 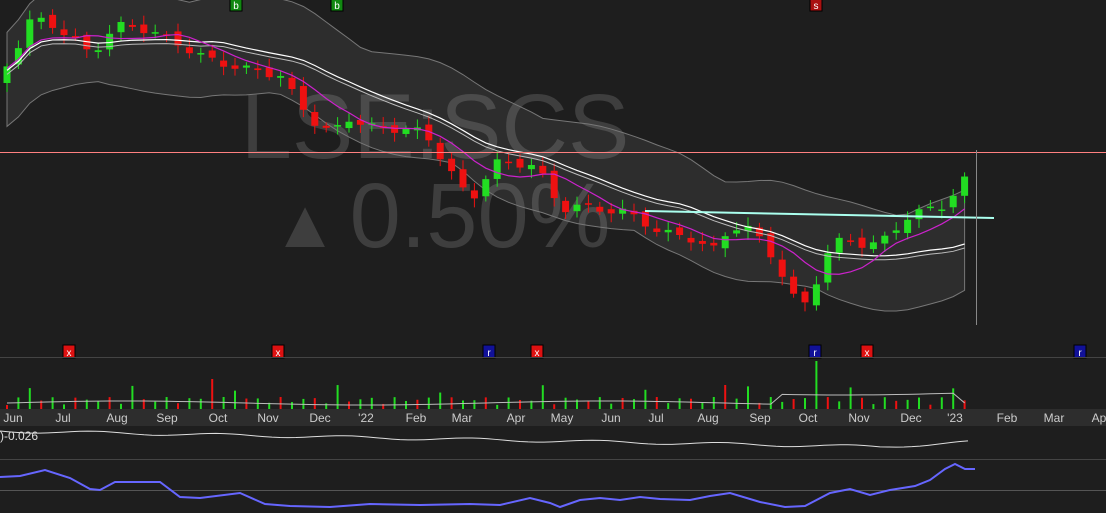 I want to click on change-arrow: ▲, so click(x=304, y=224).